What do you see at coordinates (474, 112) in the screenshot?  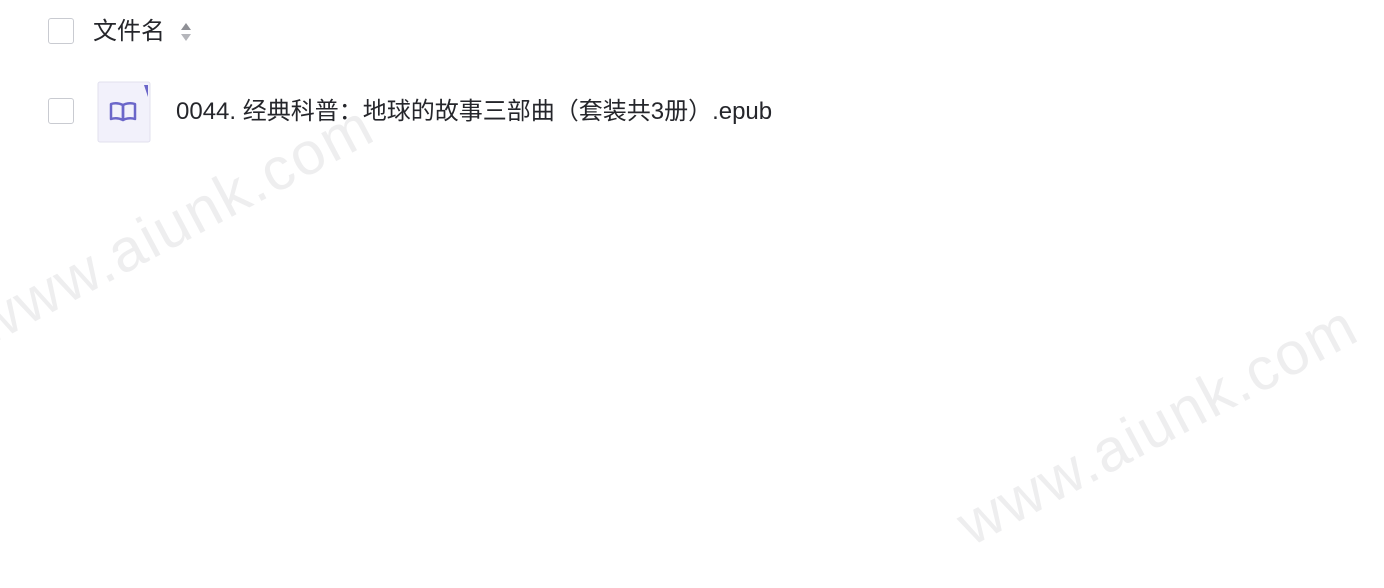 I see `file-name: 0044. 经典科普：地球的故事三部曲（套装共3册）.epub` at bounding box center [474, 112].